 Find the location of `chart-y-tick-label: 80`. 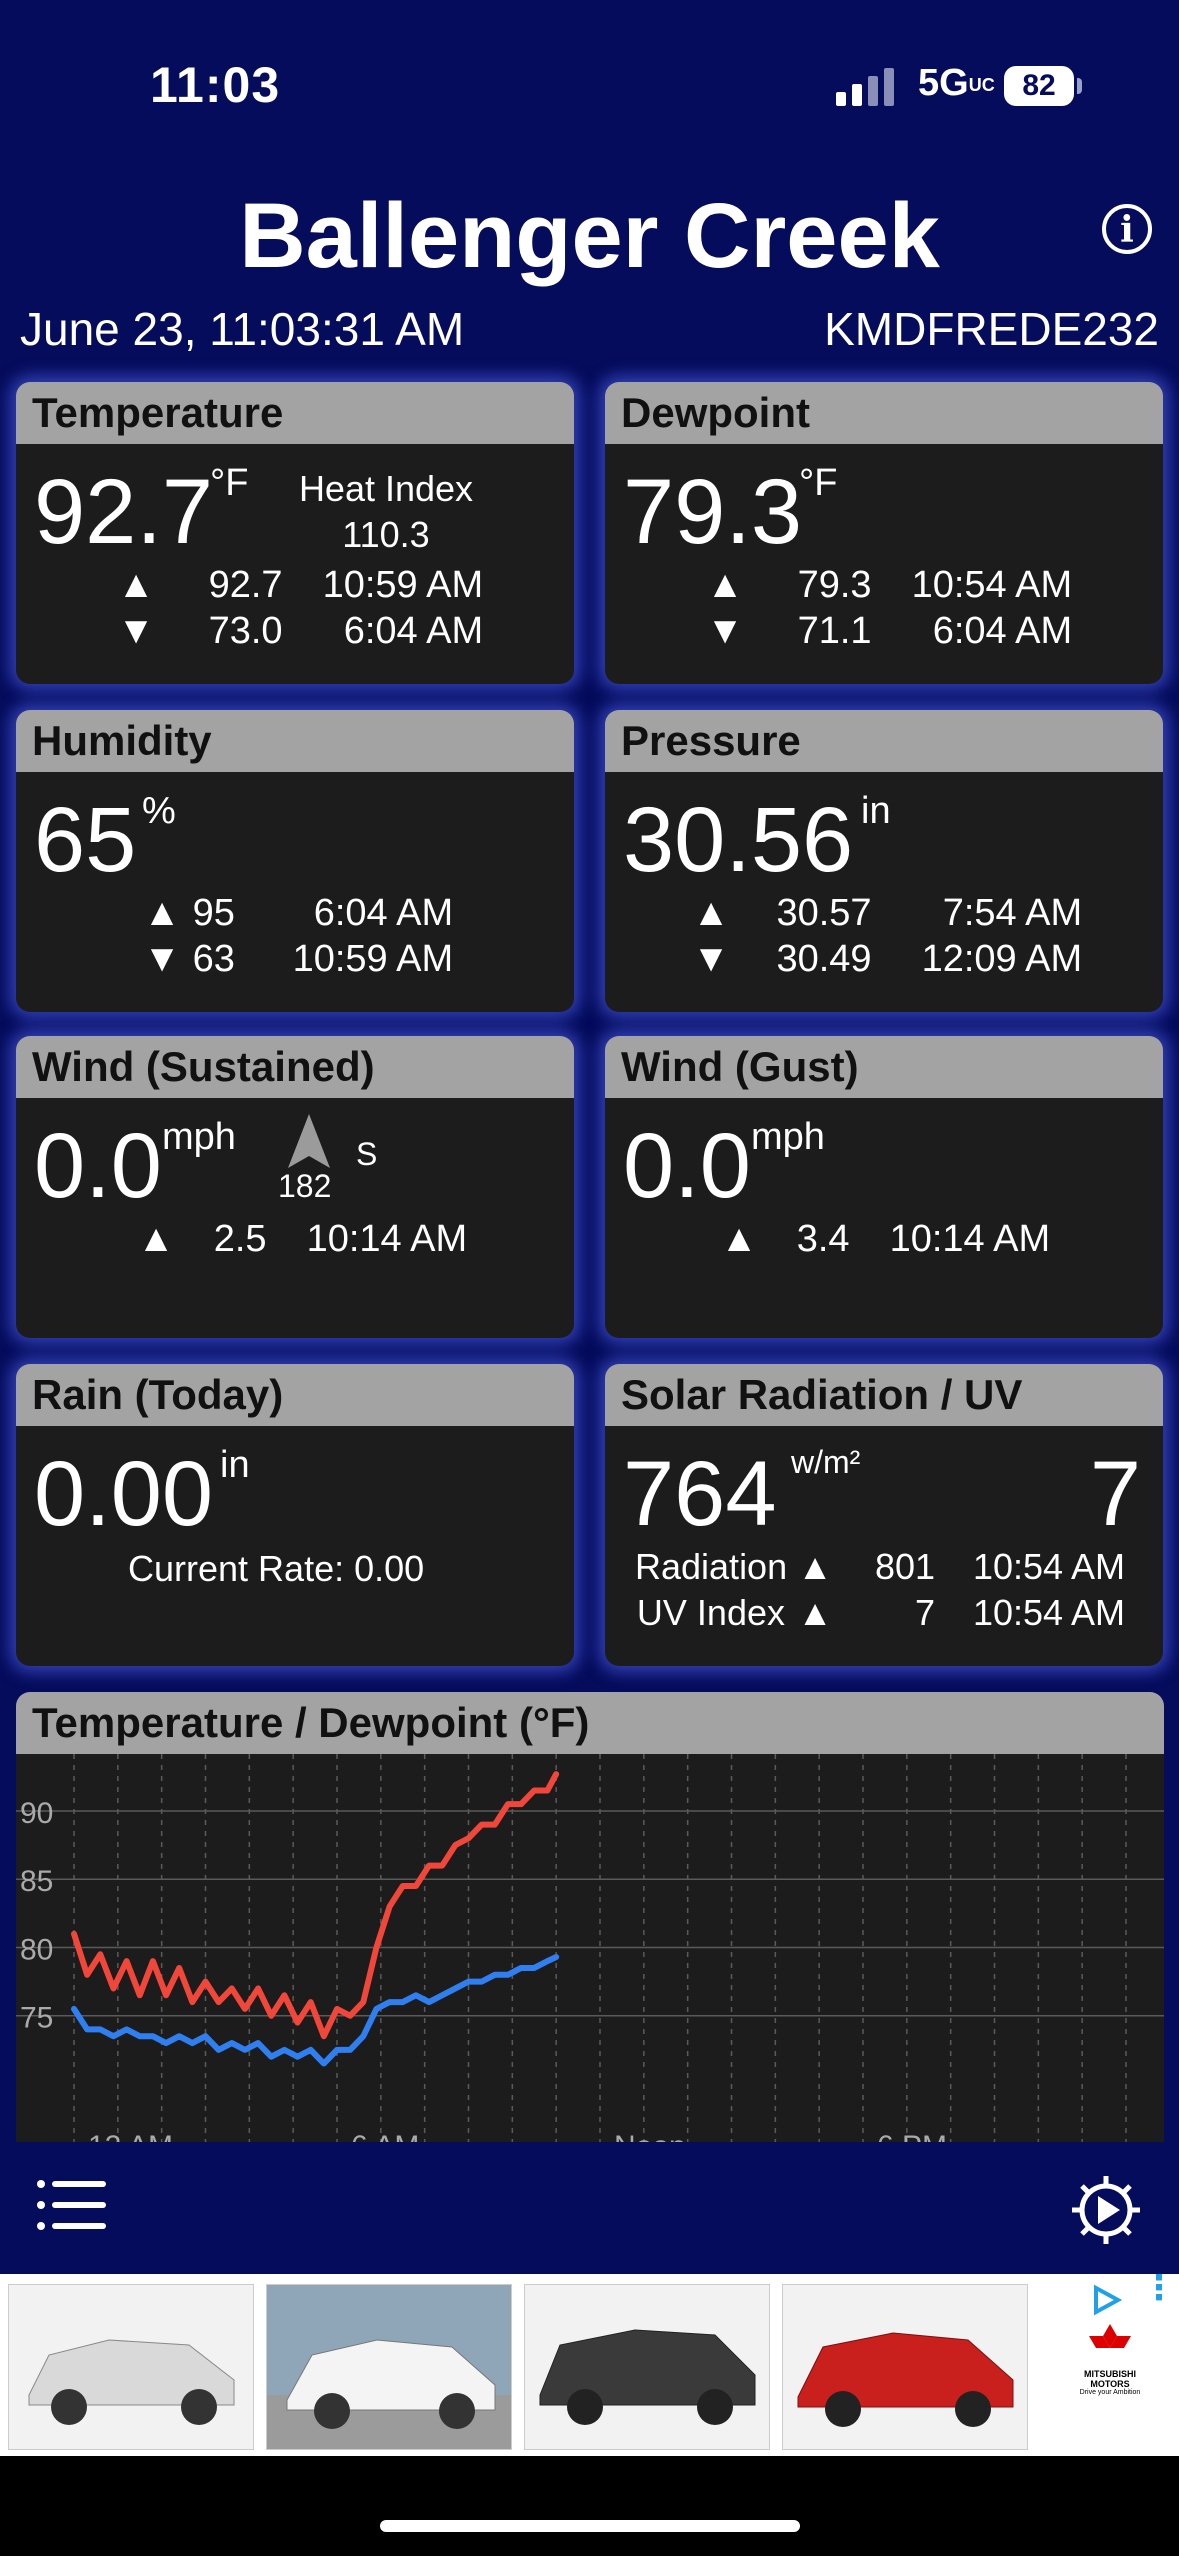

chart-y-tick-label: 80 is located at coordinates (36, 1949).